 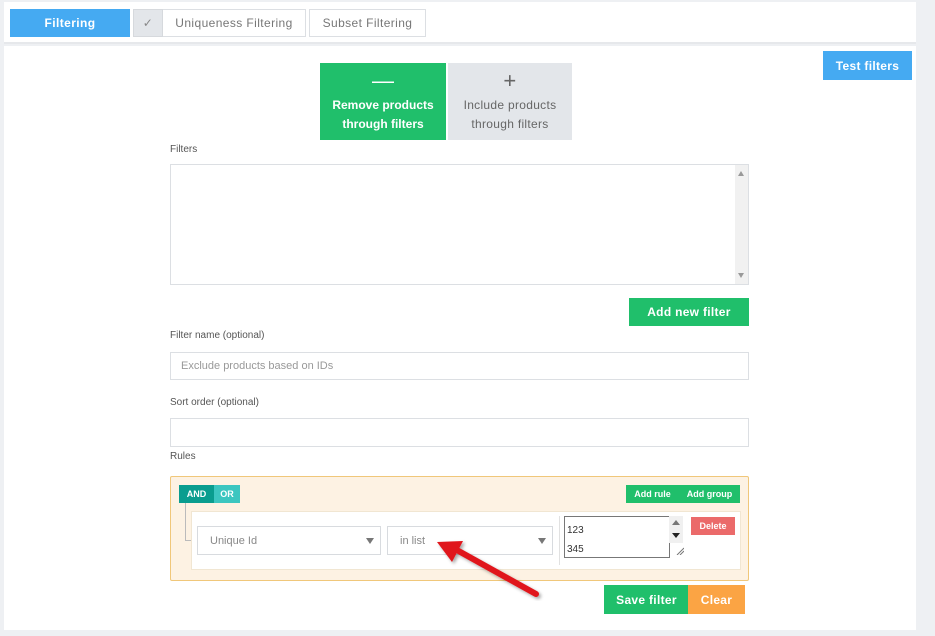 What do you see at coordinates (559, 540) in the screenshot?
I see `rule-divider` at bounding box center [559, 540].